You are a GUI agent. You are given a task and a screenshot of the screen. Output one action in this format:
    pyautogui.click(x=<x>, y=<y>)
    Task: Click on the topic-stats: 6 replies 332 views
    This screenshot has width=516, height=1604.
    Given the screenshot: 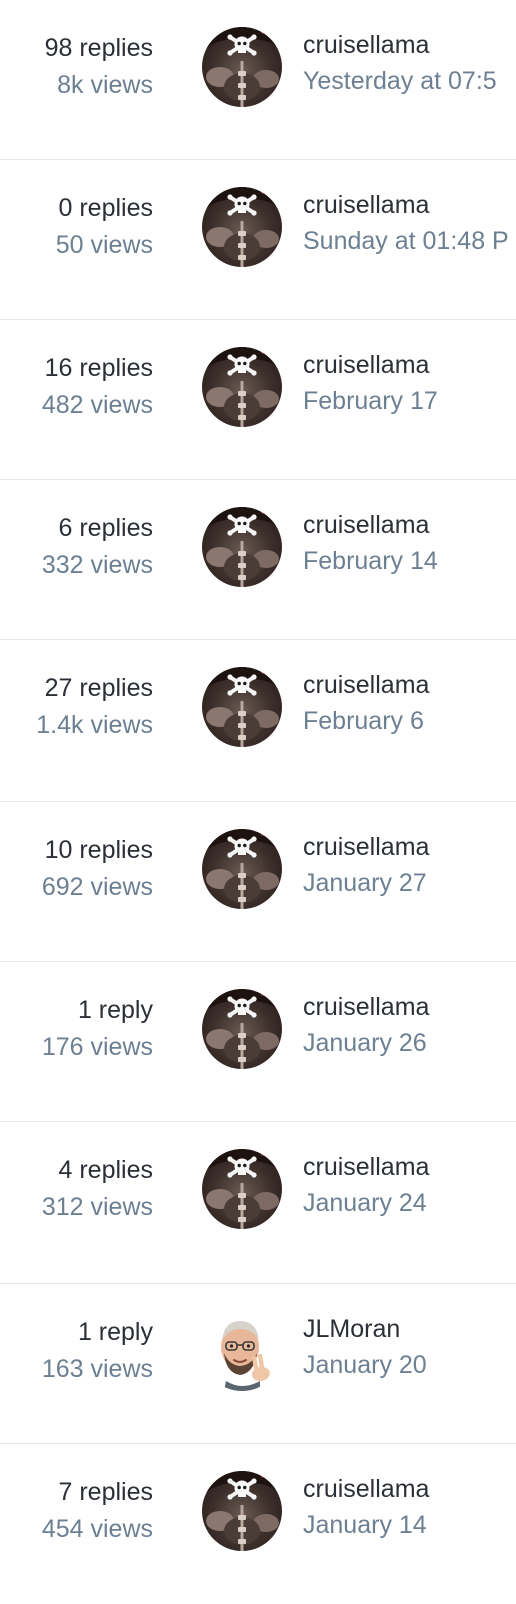 What is the action you would take?
    pyautogui.click(x=97, y=547)
    